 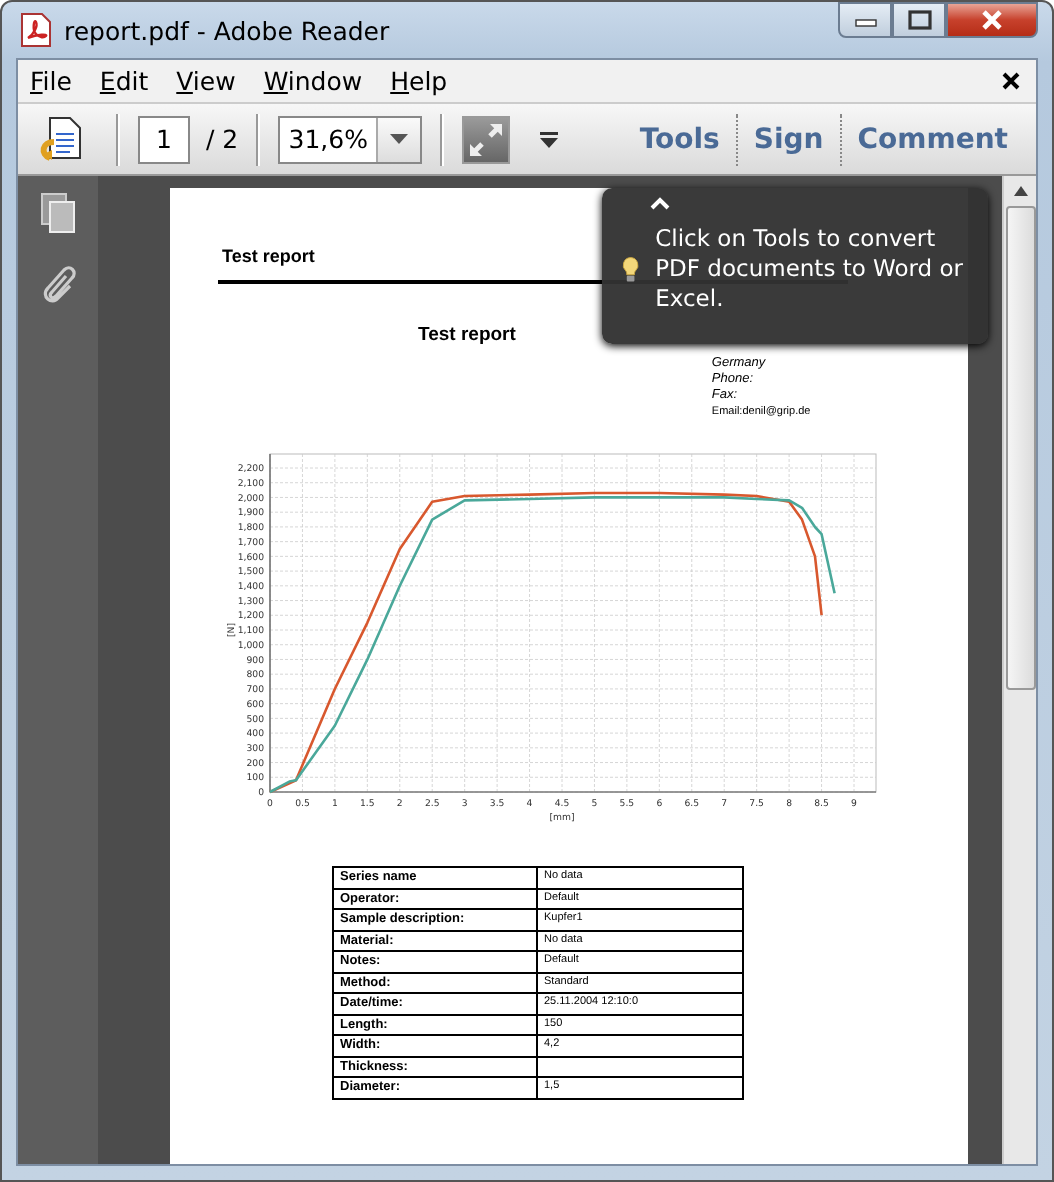 What do you see at coordinates (679, 139) in the screenshot?
I see `panel-button: Tools` at bounding box center [679, 139].